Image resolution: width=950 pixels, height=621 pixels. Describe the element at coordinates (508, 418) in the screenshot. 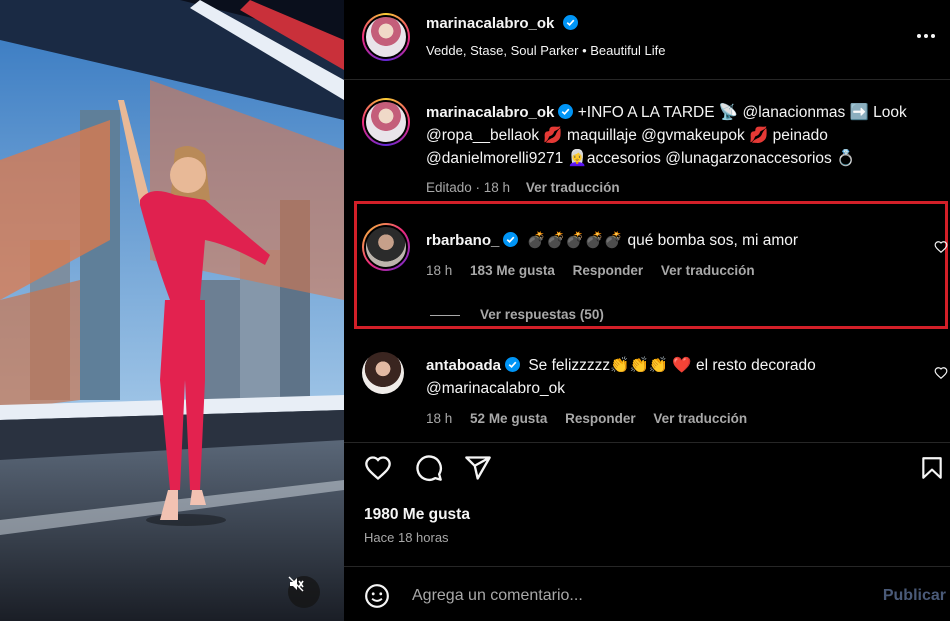

I see `comment-like-count: 52 Me gusta` at that location.